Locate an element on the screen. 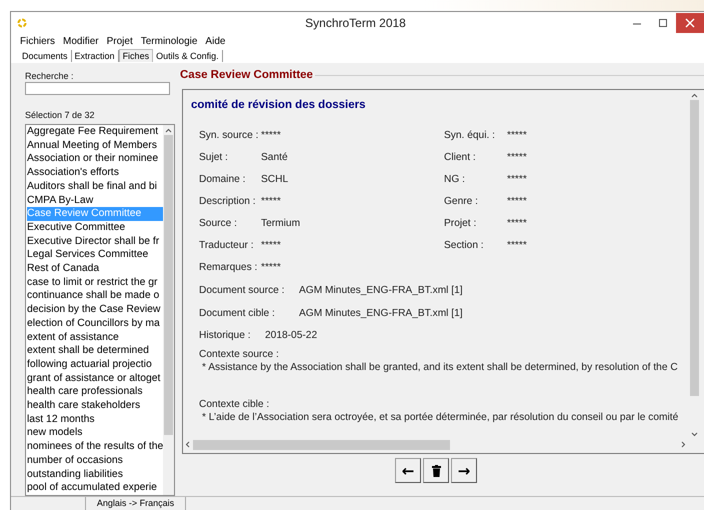 The height and width of the screenshot is (510, 704). chevron-right-icon is located at coordinates (683, 444).